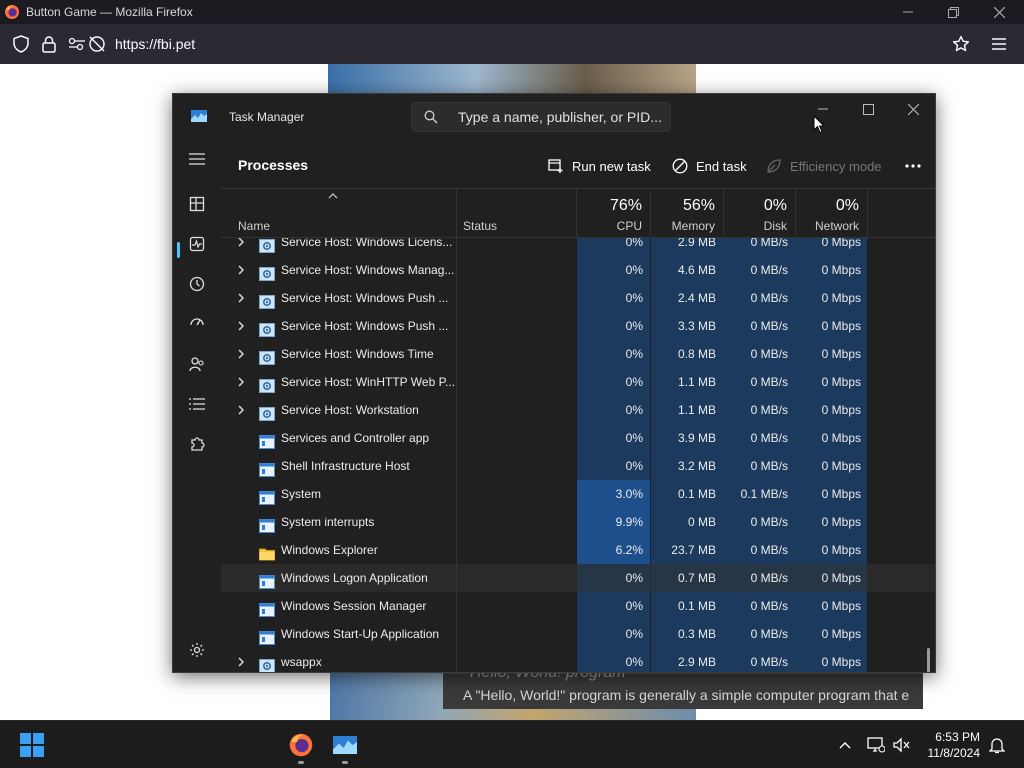 This screenshot has height=768, width=1024. I want to click on network-status-button, so click(876, 745).